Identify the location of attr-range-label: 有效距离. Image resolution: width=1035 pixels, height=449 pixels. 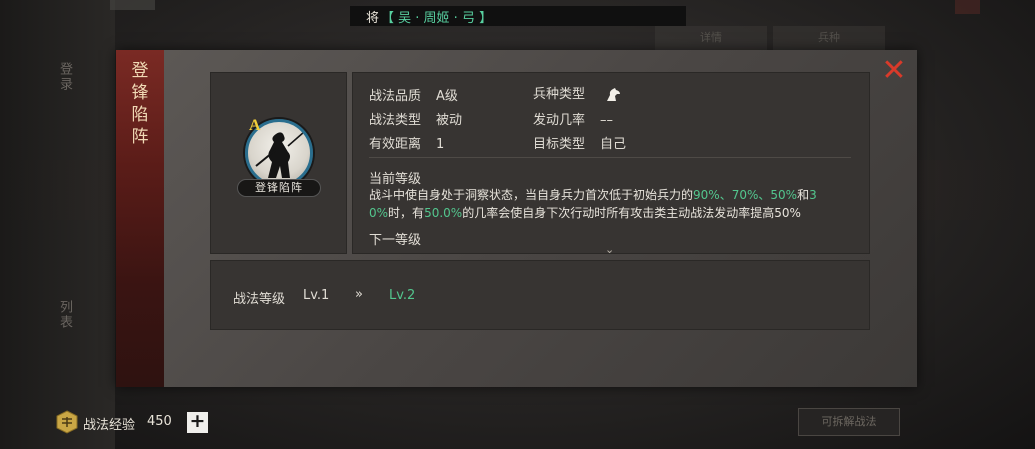
(395, 144).